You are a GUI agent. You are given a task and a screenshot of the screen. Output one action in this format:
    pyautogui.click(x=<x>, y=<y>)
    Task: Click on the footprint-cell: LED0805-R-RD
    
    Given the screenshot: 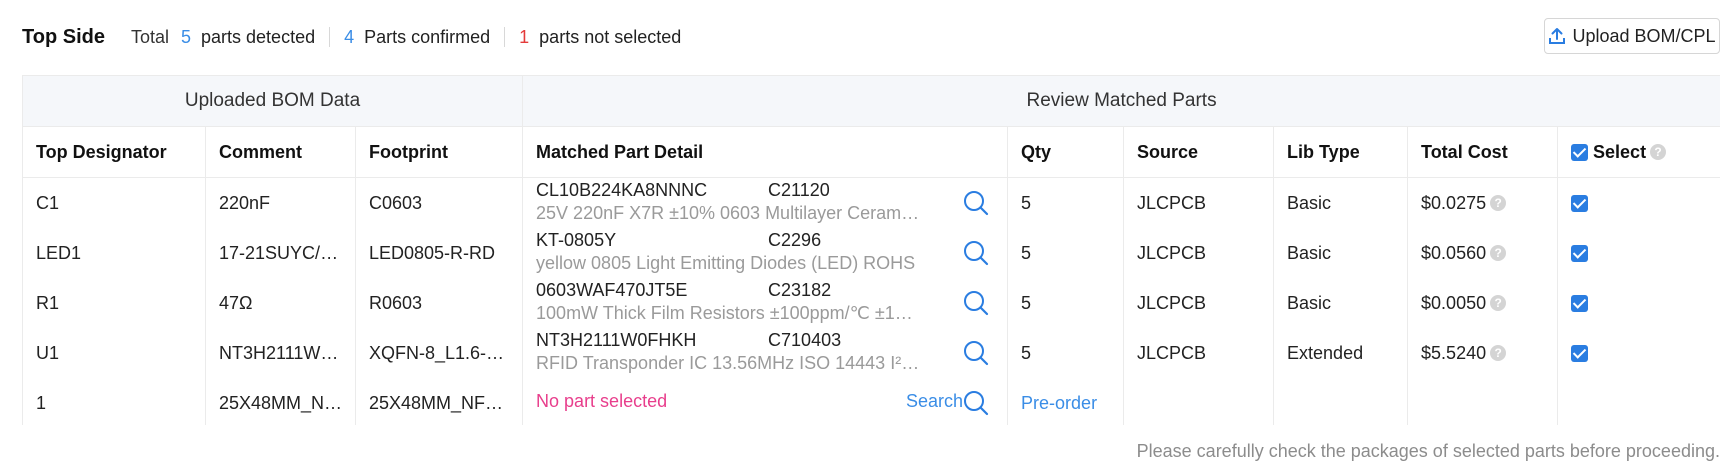 What is the action you would take?
    pyautogui.click(x=439, y=253)
    